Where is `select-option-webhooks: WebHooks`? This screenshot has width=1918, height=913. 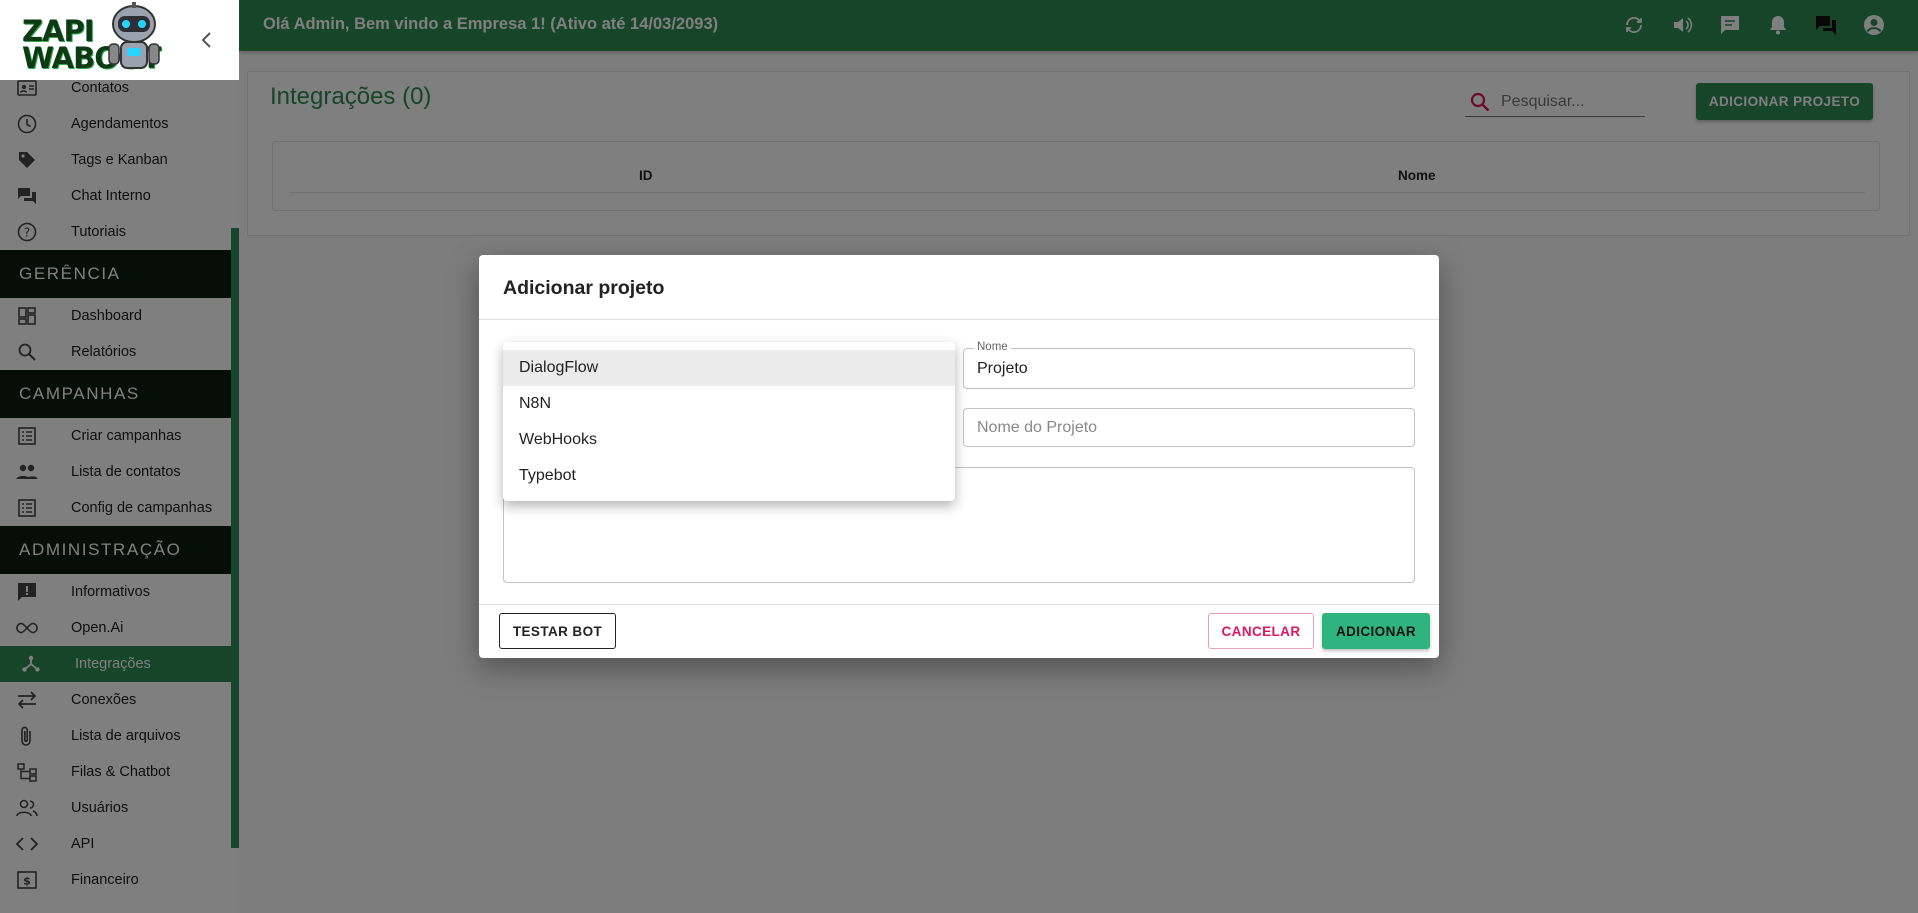 select-option-webhooks: WebHooks is located at coordinates (729, 440).